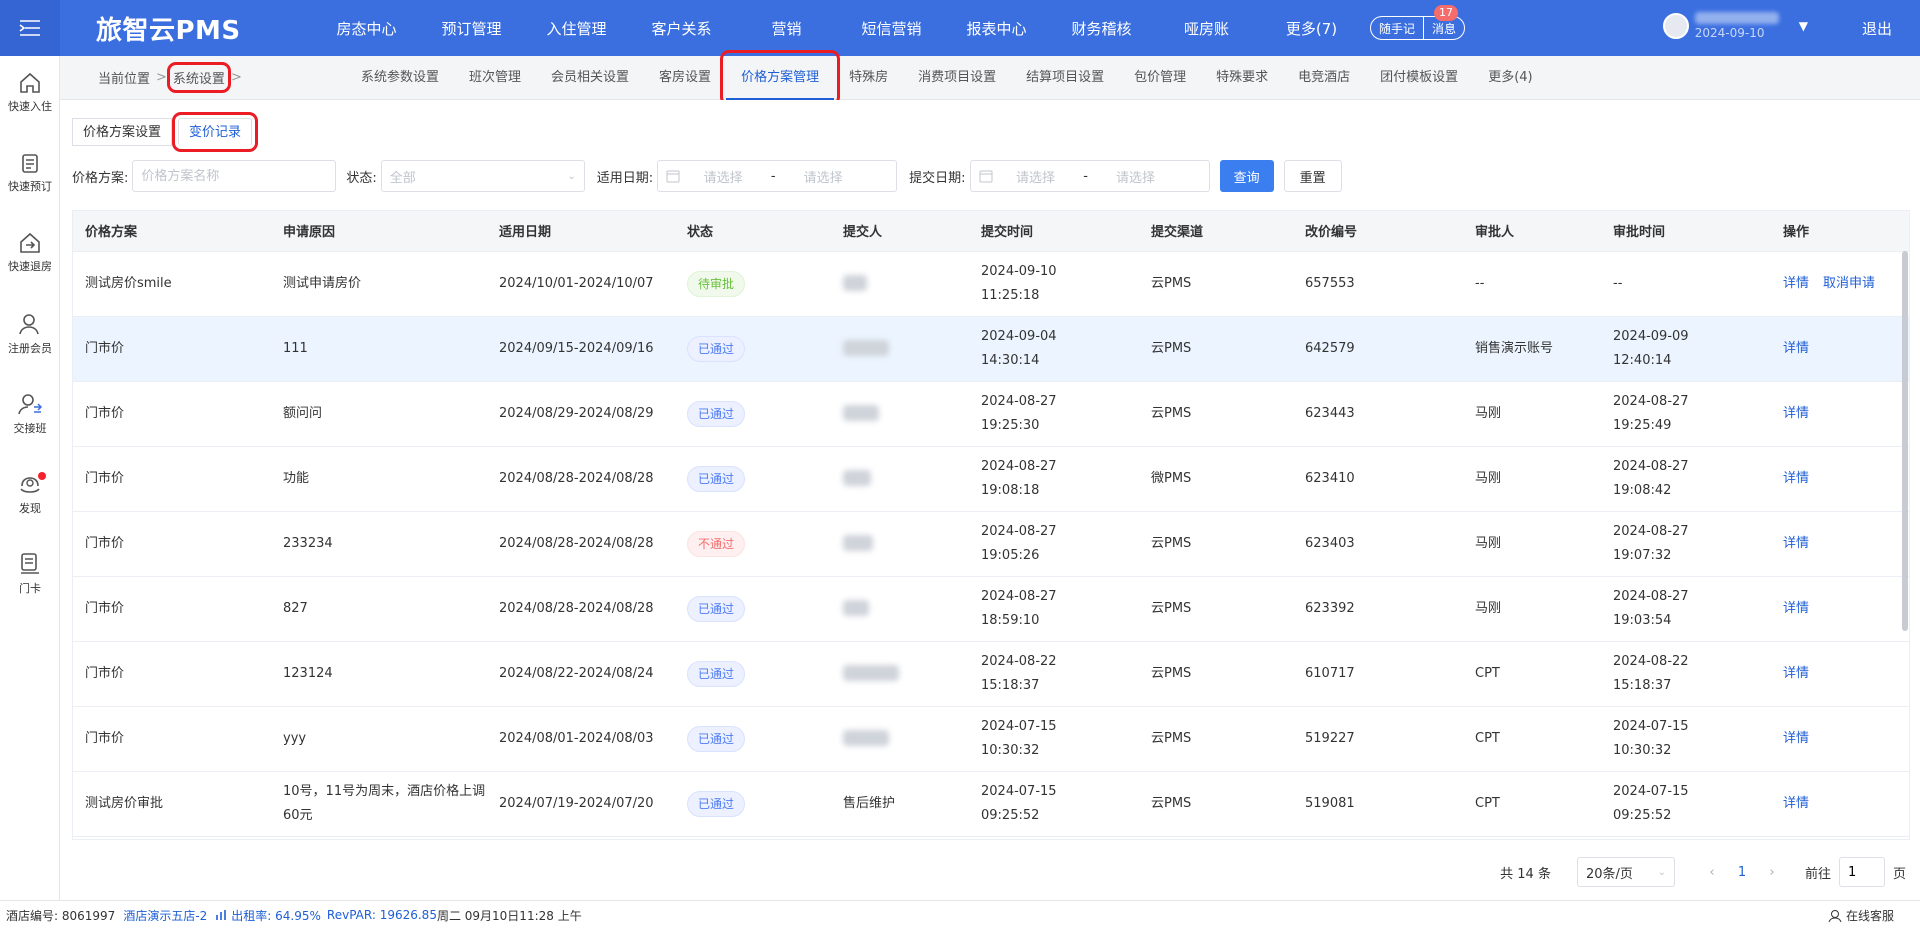  What do you see at coordinates (1675, 26) in the screenshot?
I see `avatar` at bounding box center [1675, 26].